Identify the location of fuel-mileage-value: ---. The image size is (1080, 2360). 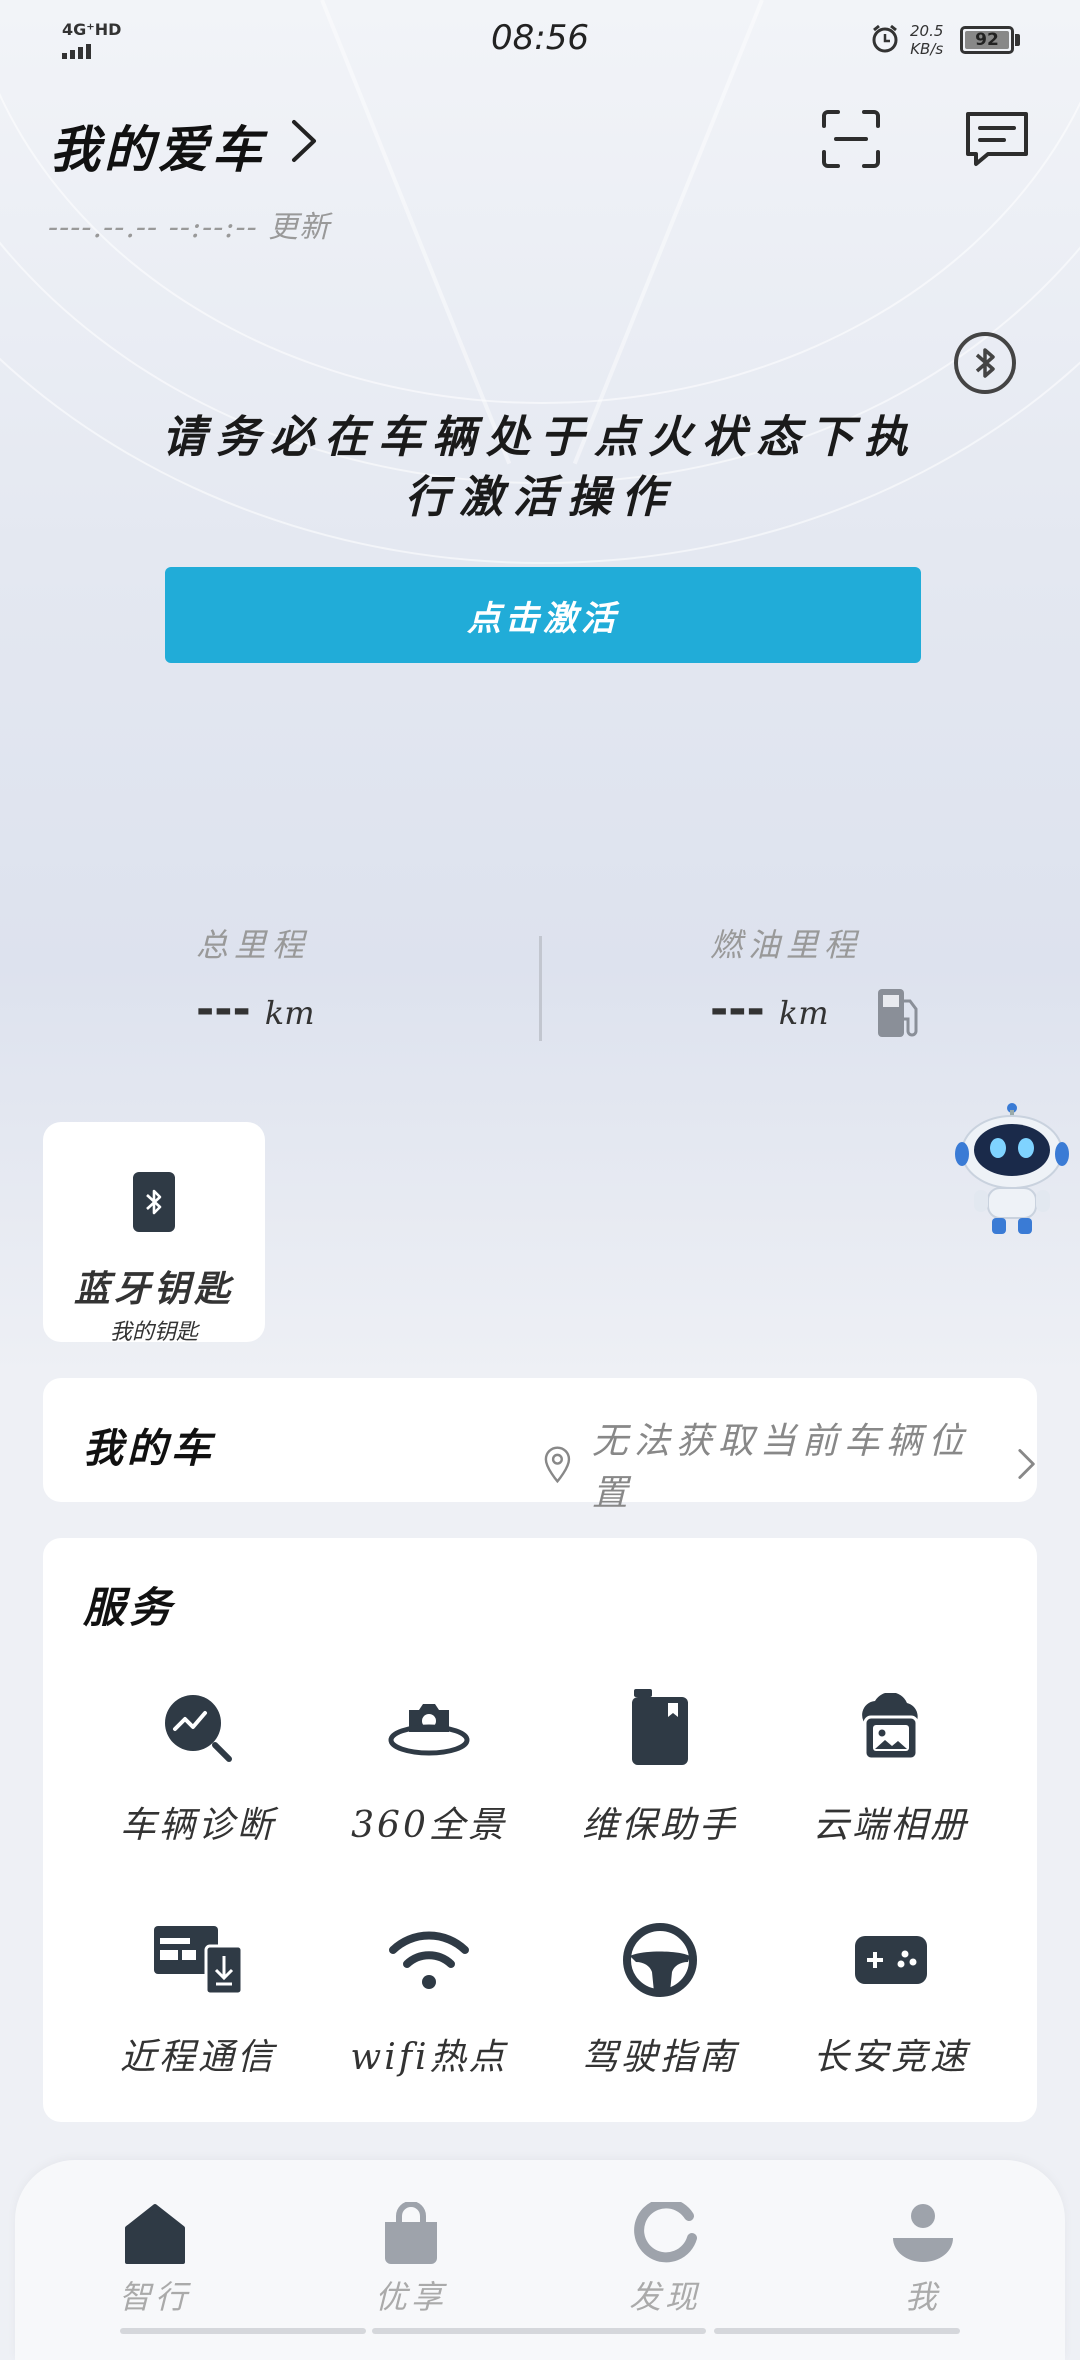
(737, 1009).